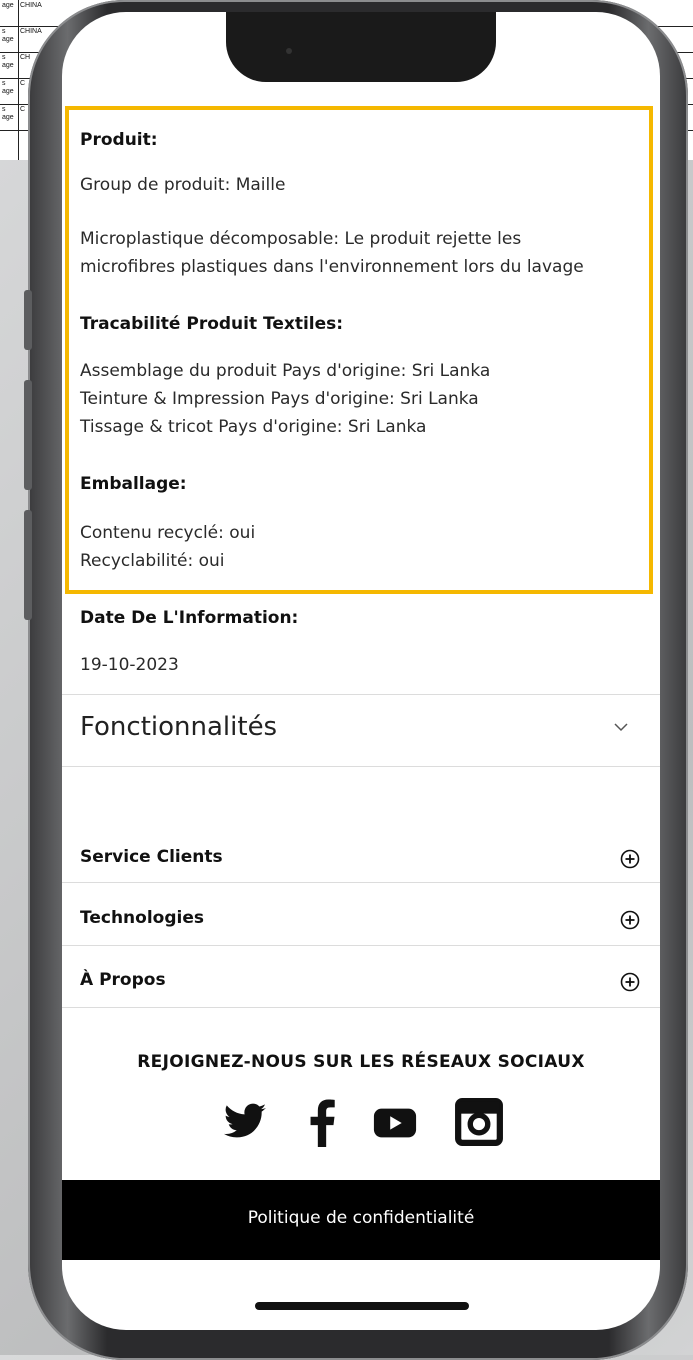 This screenshot has width=693, height=1360. Describe the element at coordinates (123, 980) in the screenshot. I see `accordion-label: À Propos` at that location.